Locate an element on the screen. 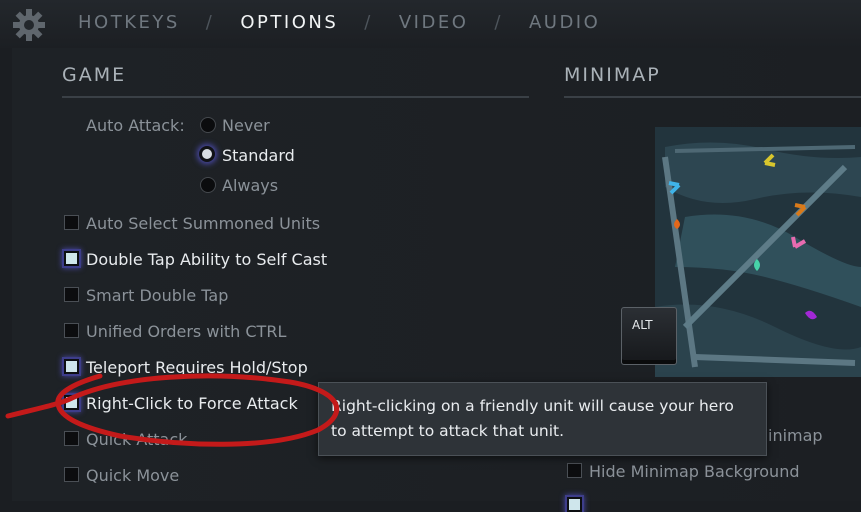 The width and height of the screenshot is (861, 512). alt-key-button: ALT is located at coordinates (649, 336).